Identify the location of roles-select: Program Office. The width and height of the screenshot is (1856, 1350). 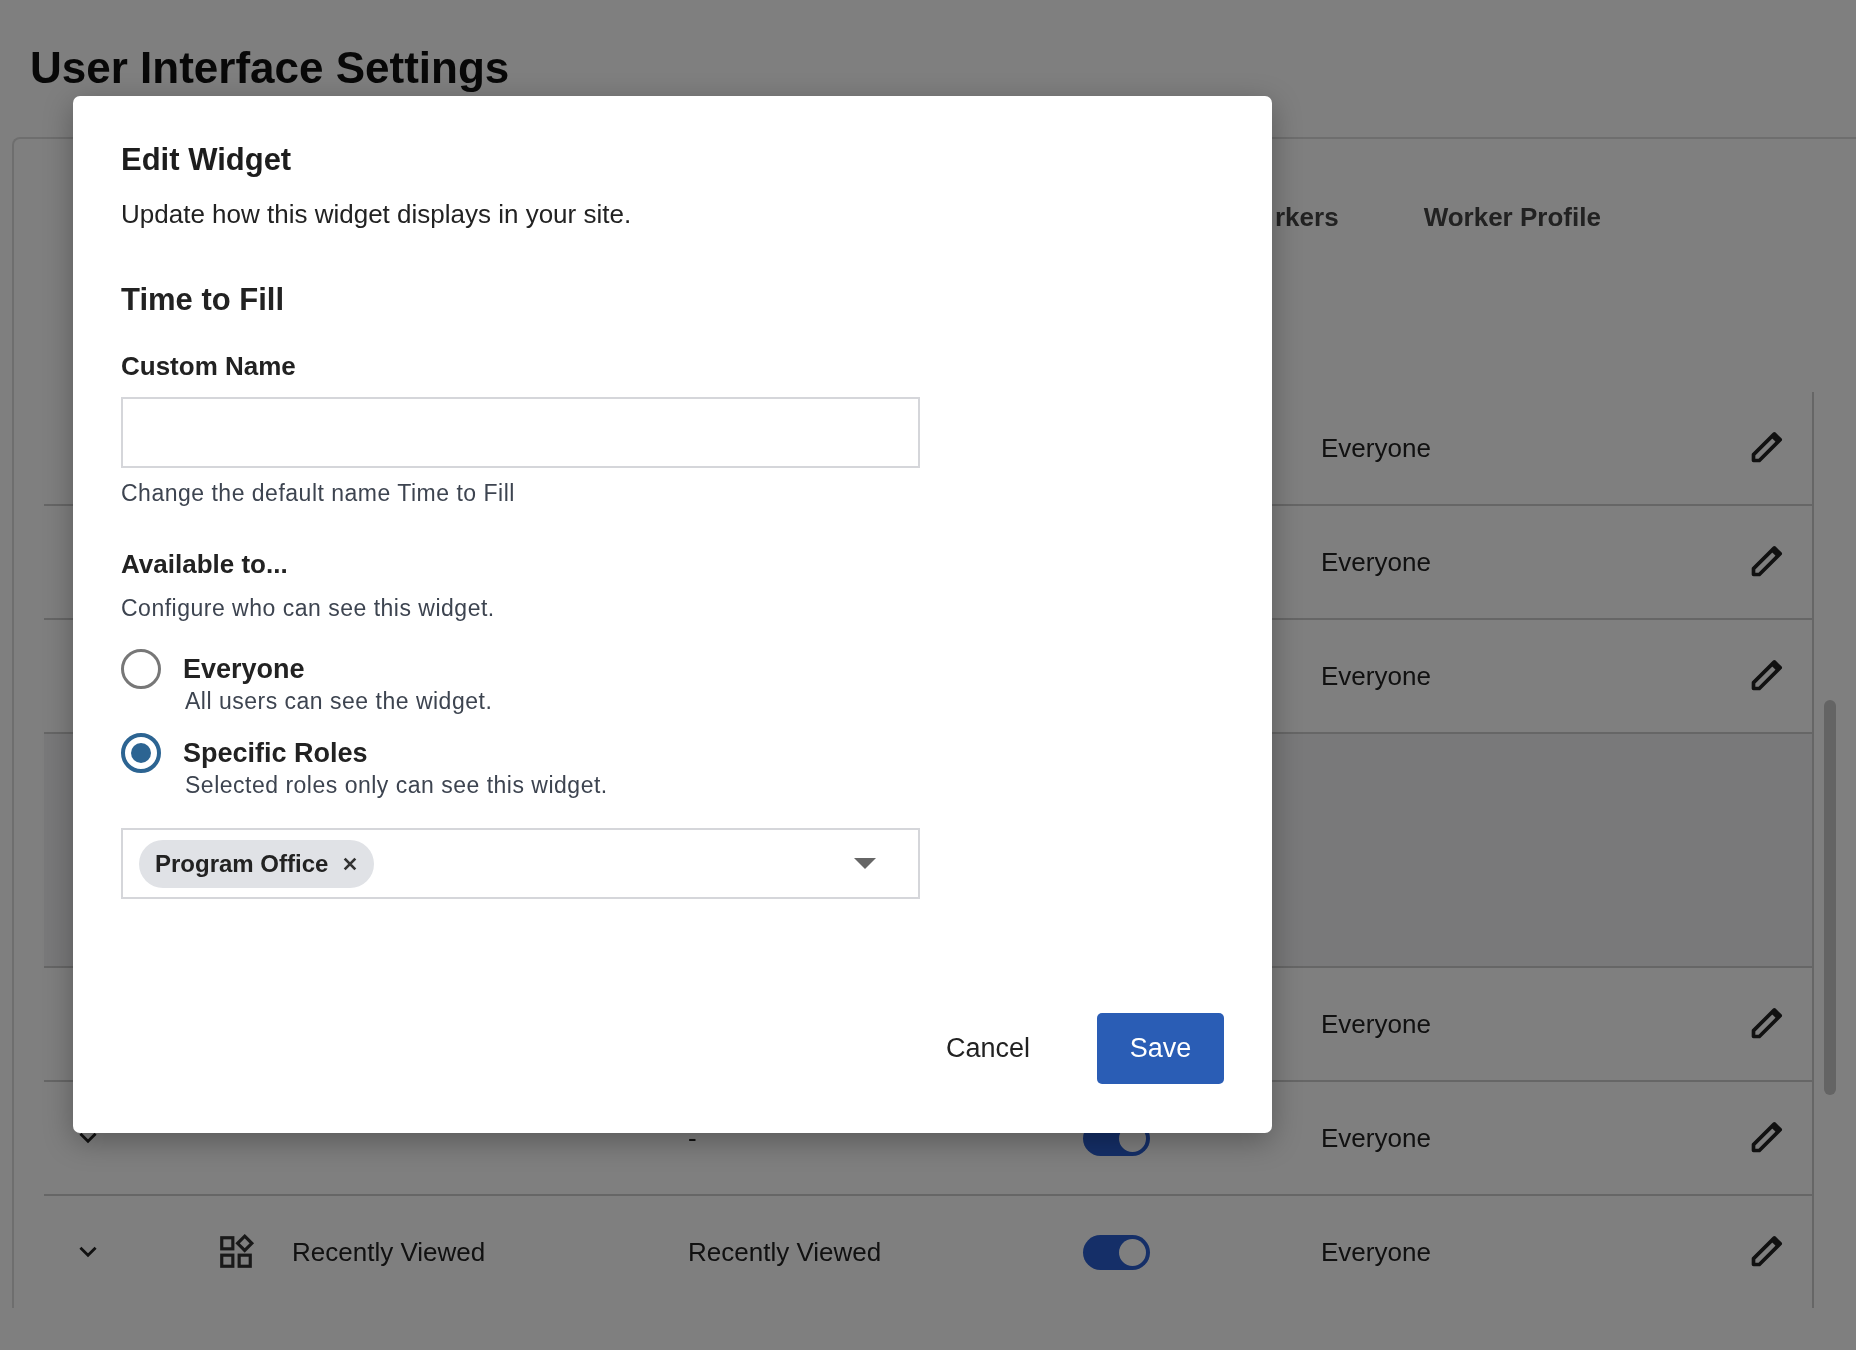
(520, 863).